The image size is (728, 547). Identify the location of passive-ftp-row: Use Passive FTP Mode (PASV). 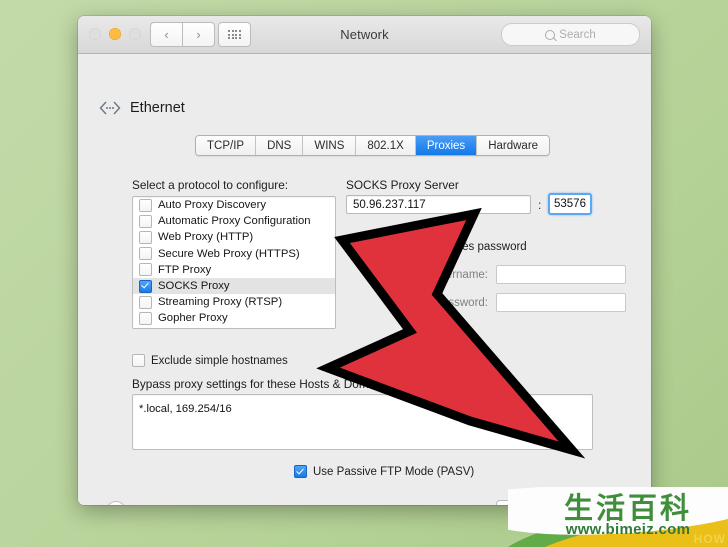
(384, 471).